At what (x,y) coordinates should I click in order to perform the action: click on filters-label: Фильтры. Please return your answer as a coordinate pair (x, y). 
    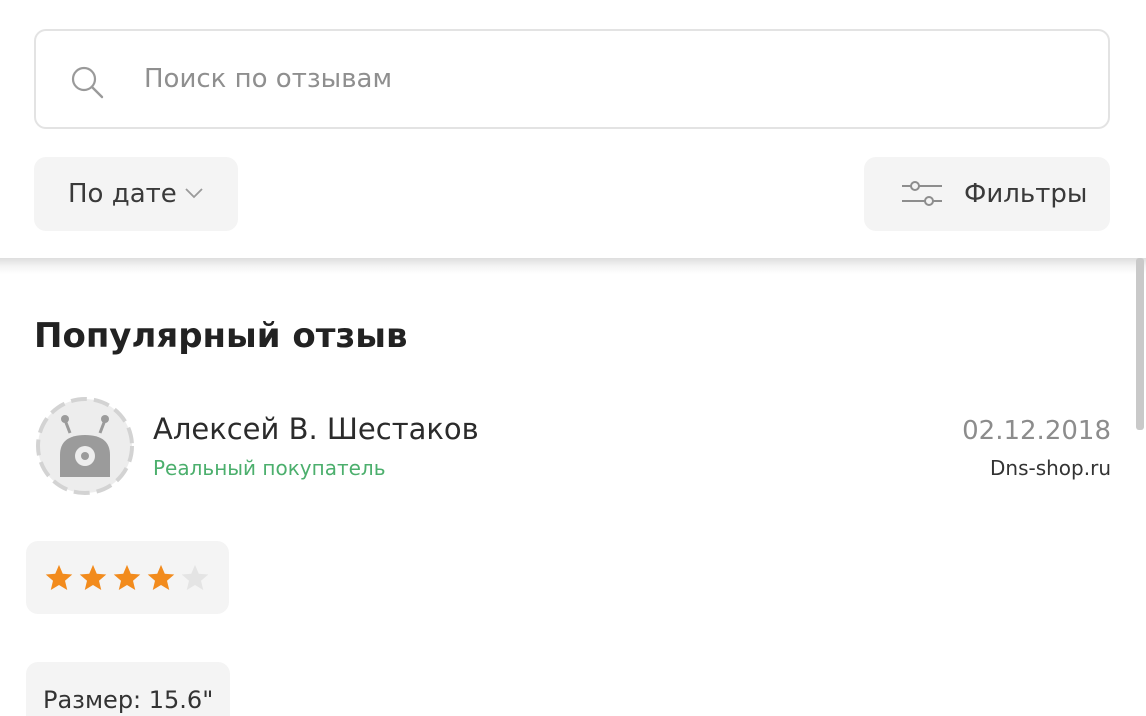
    Looking at the image, I should click on (1026, 194).